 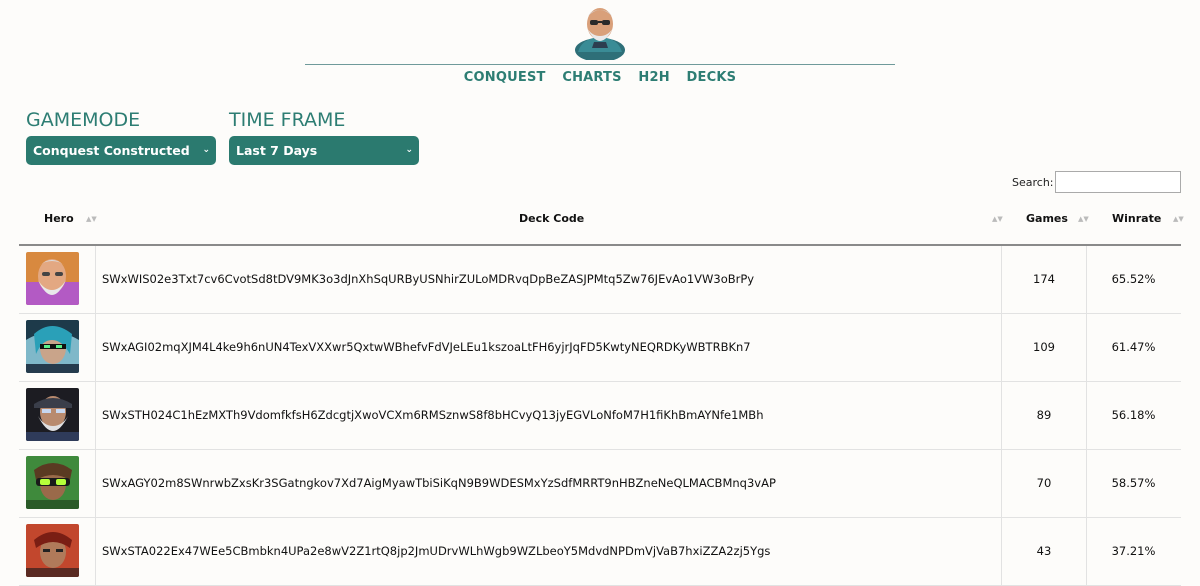 What do you see at coordinates (1044, 415) in the screenshot?
I see `games-cell: 89` at bounding box center [1044, 415].